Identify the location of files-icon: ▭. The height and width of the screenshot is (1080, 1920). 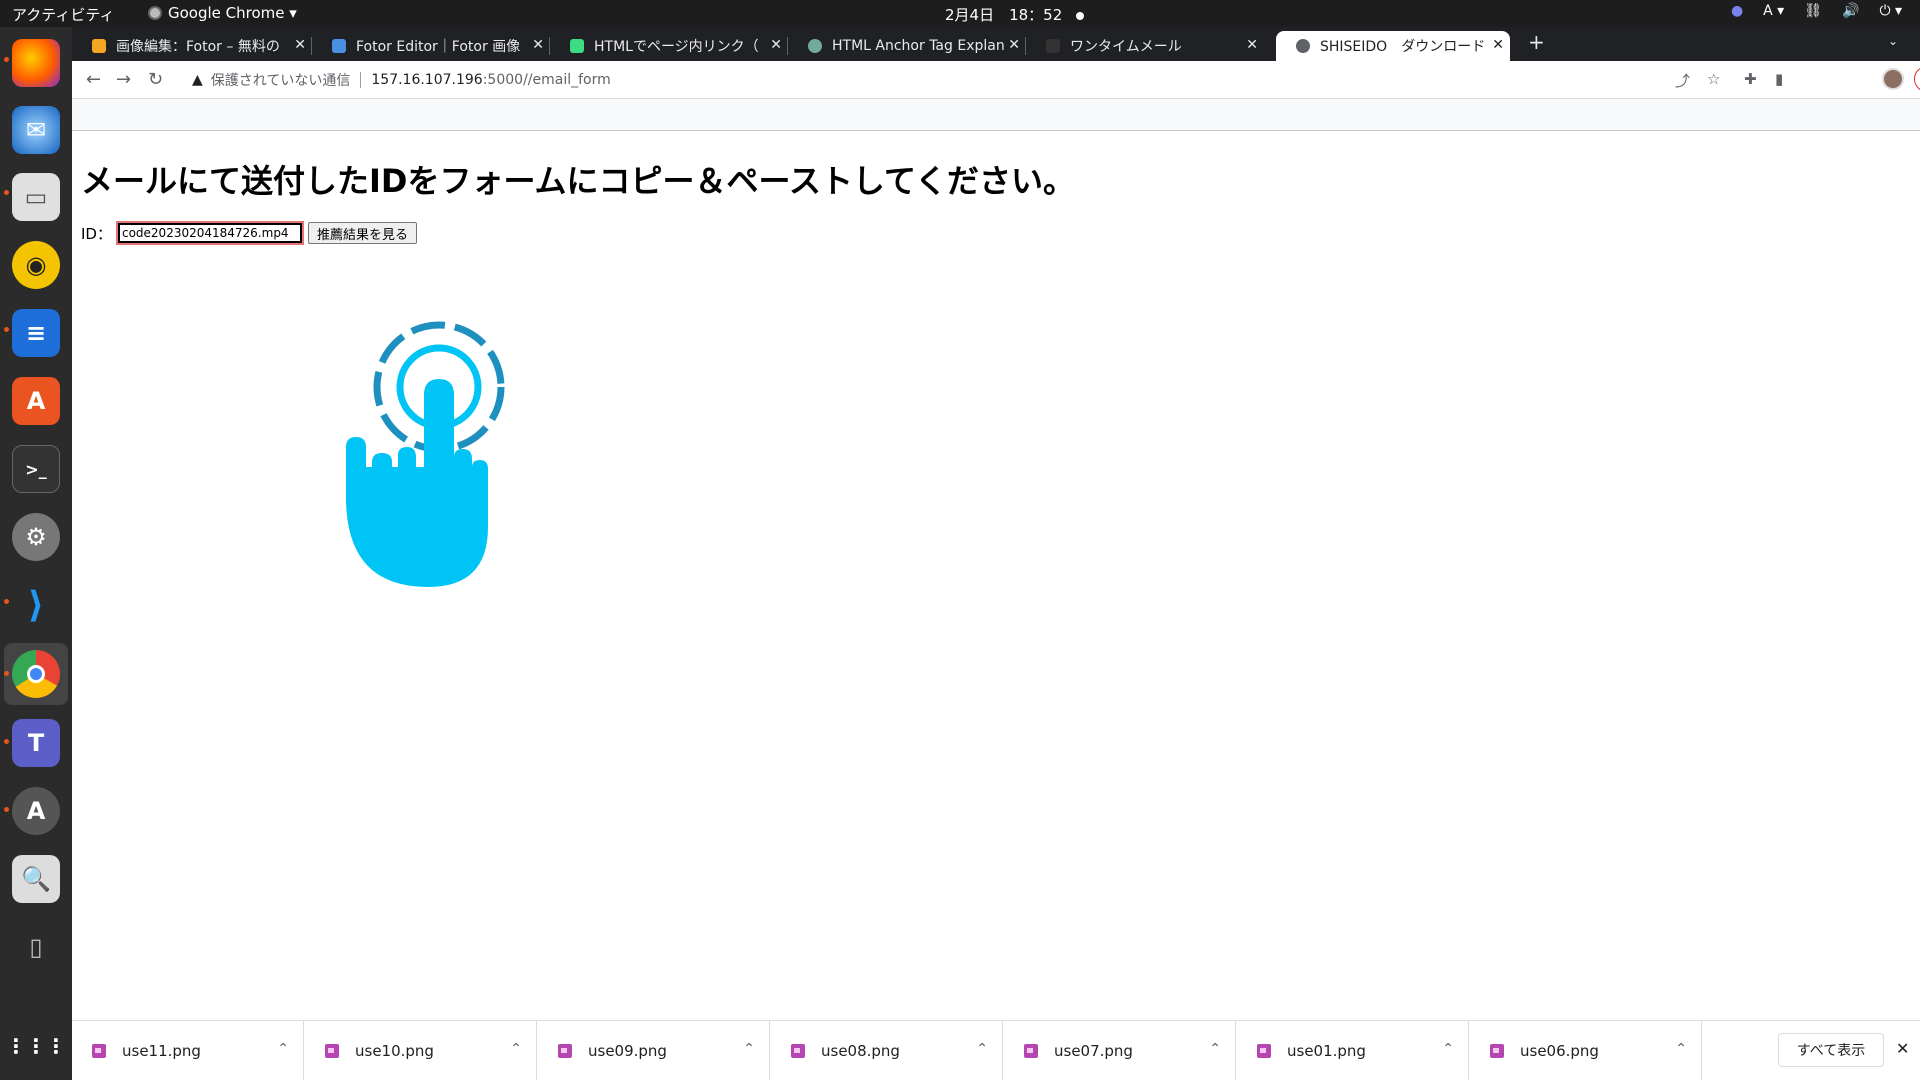
(36, 197).